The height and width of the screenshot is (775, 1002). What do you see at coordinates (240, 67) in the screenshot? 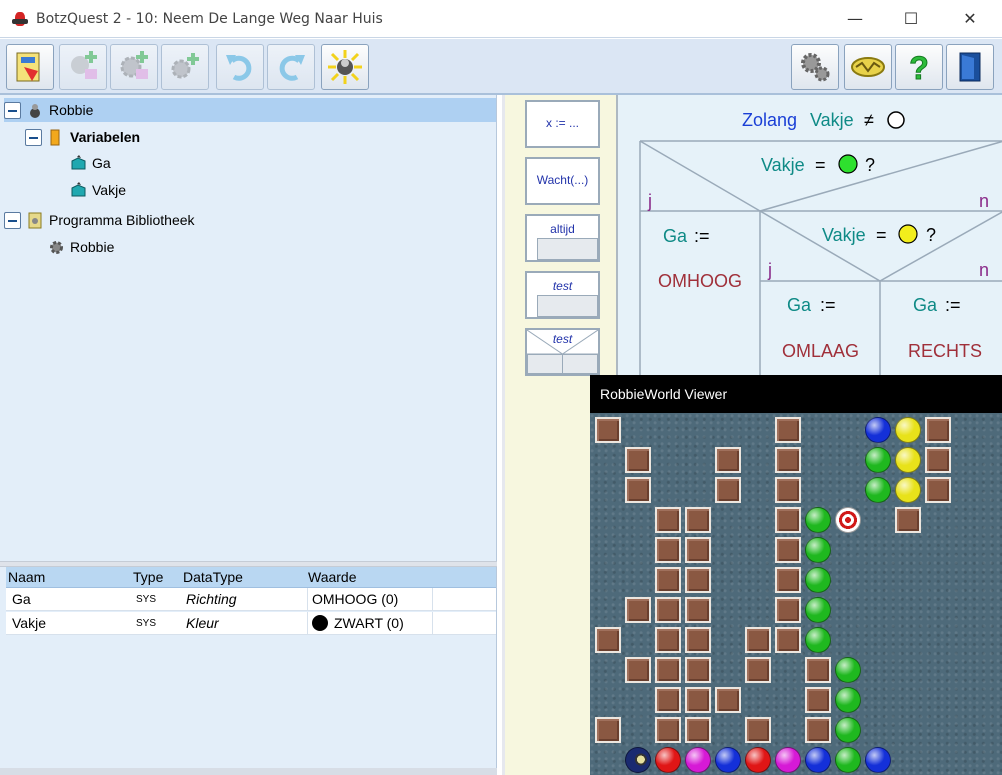
I see `undo-button` at bounding box center [240, 67].